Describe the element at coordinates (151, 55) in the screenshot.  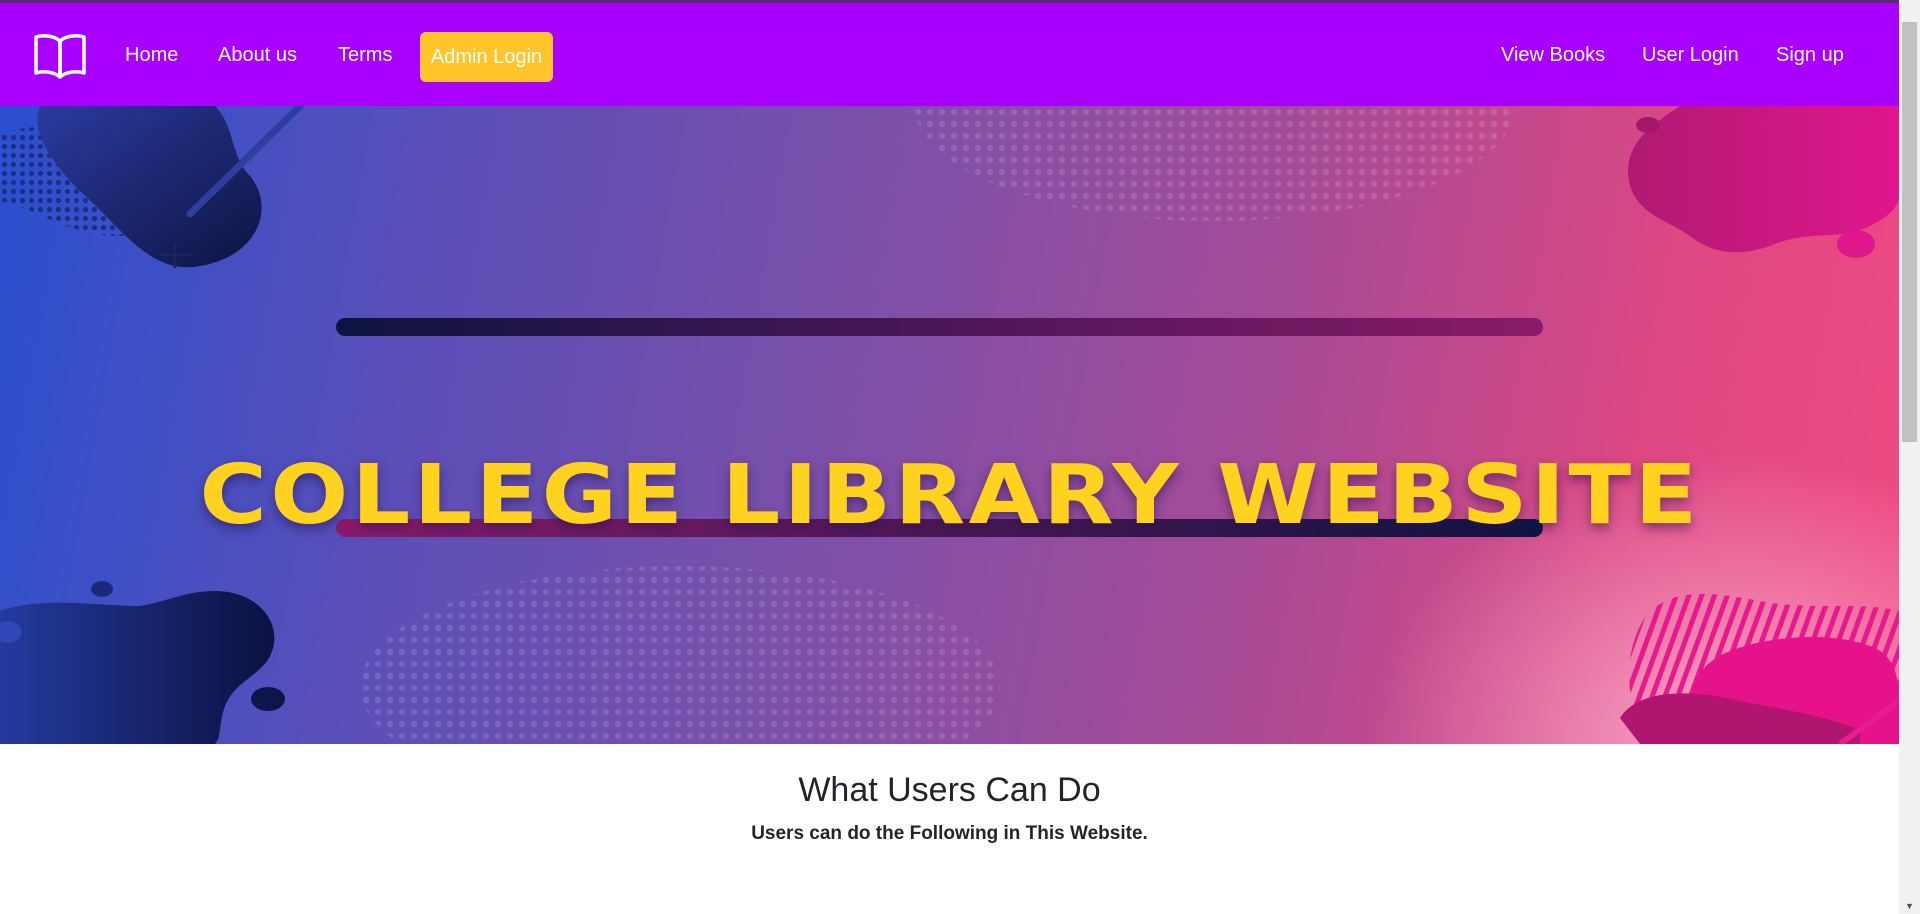
I see `nav-link-home: Home` at that location.